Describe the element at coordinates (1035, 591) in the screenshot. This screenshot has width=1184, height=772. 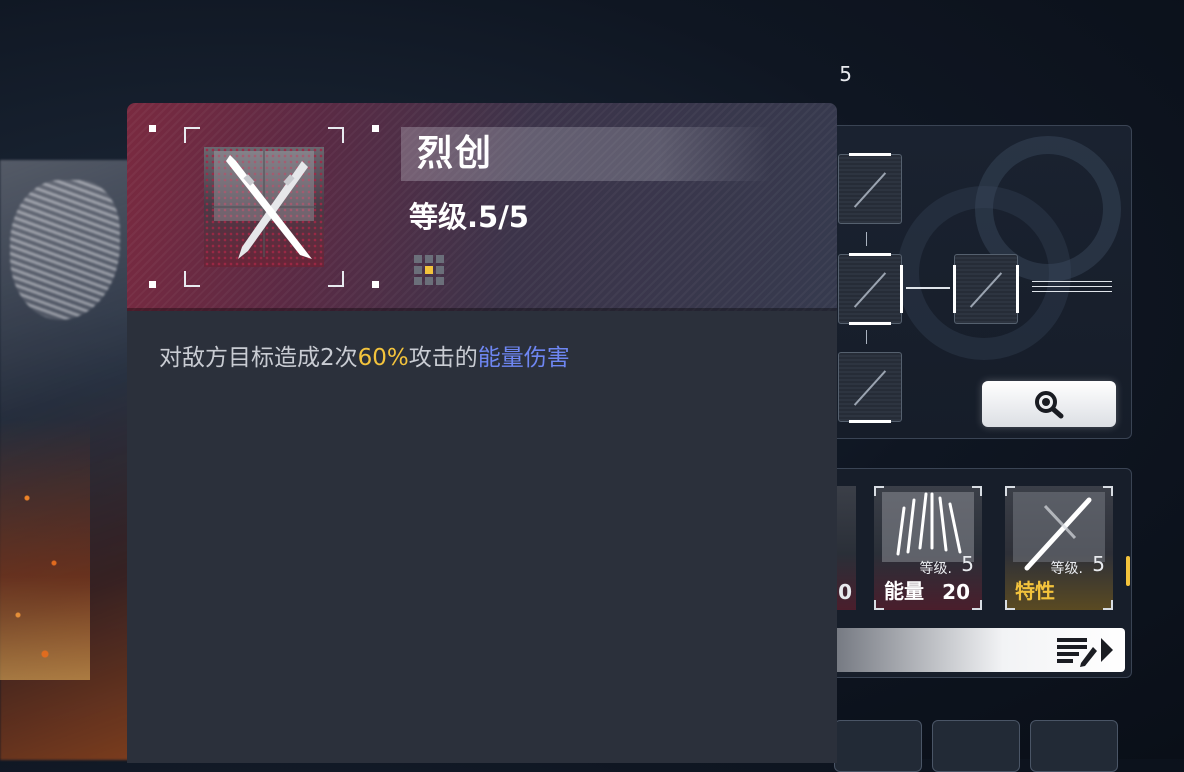
I see `card-name: 特性` at that location.